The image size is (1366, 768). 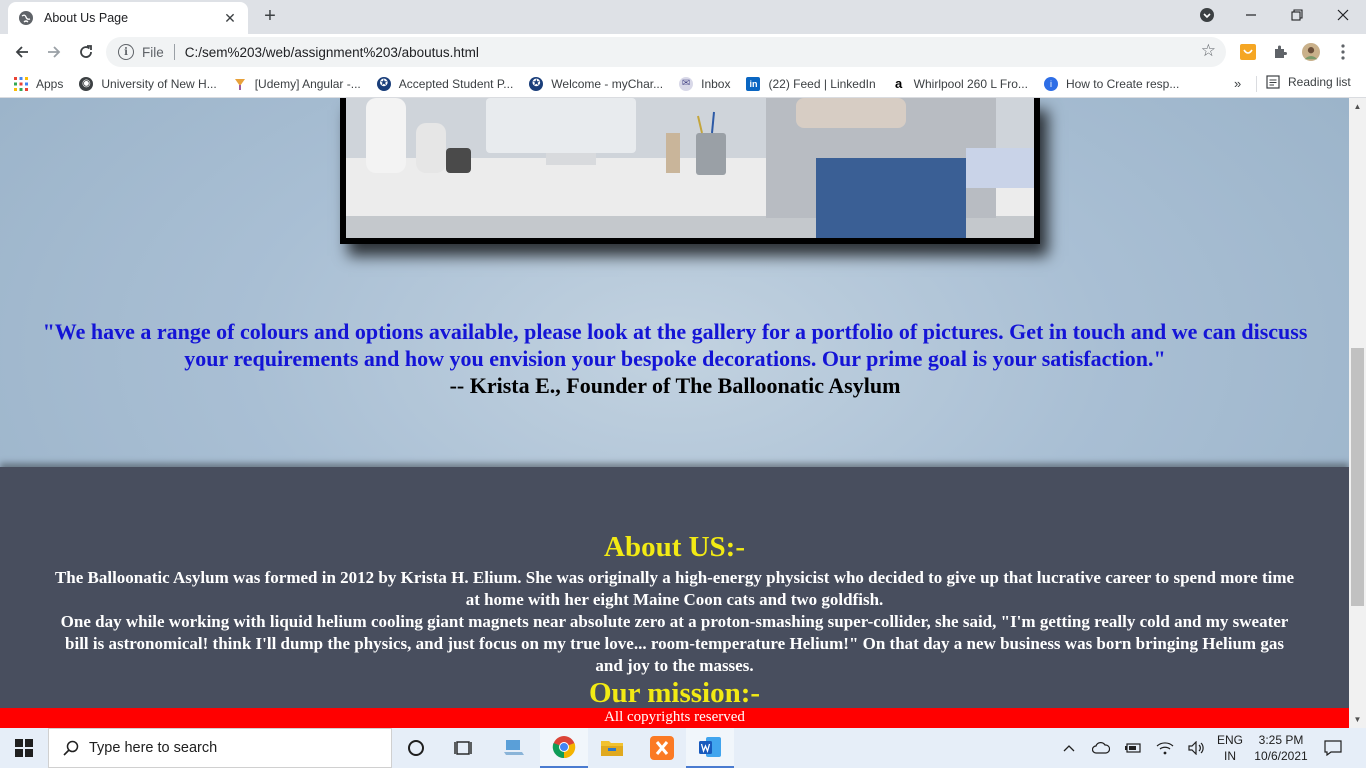 I want to click on laptop-app-icon, so click(x=514, y=748).